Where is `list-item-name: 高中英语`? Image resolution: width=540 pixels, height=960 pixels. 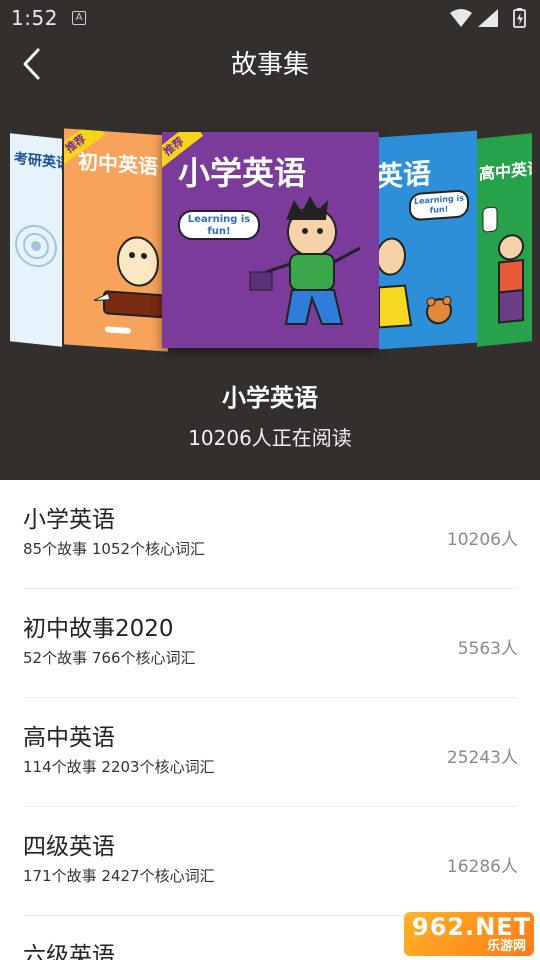 list-item-name: 高中英语 is located at coordinates (69, 738).